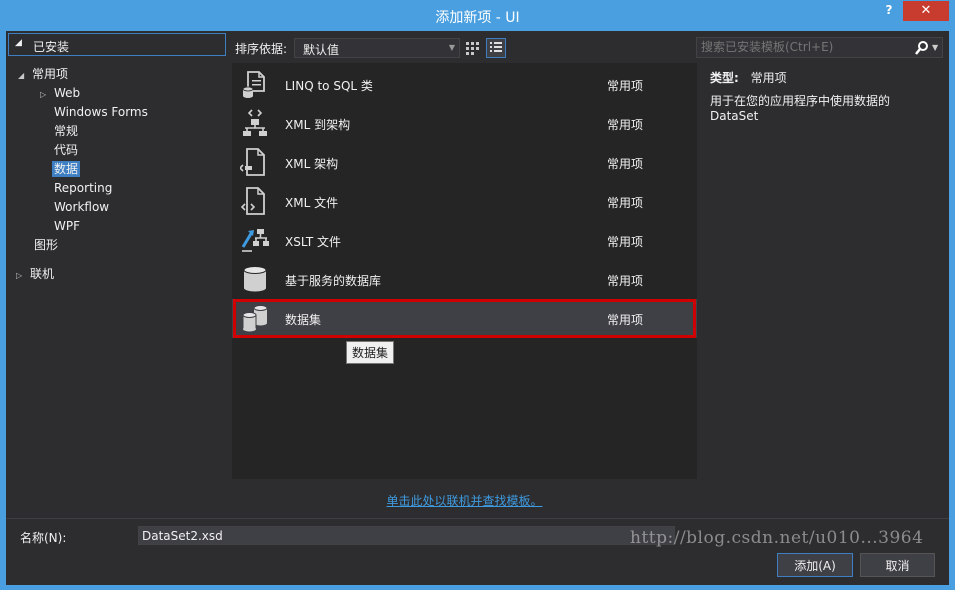 The image size is (955, 590). I want to click on xml-schema-file-icon, so click(252, 162).